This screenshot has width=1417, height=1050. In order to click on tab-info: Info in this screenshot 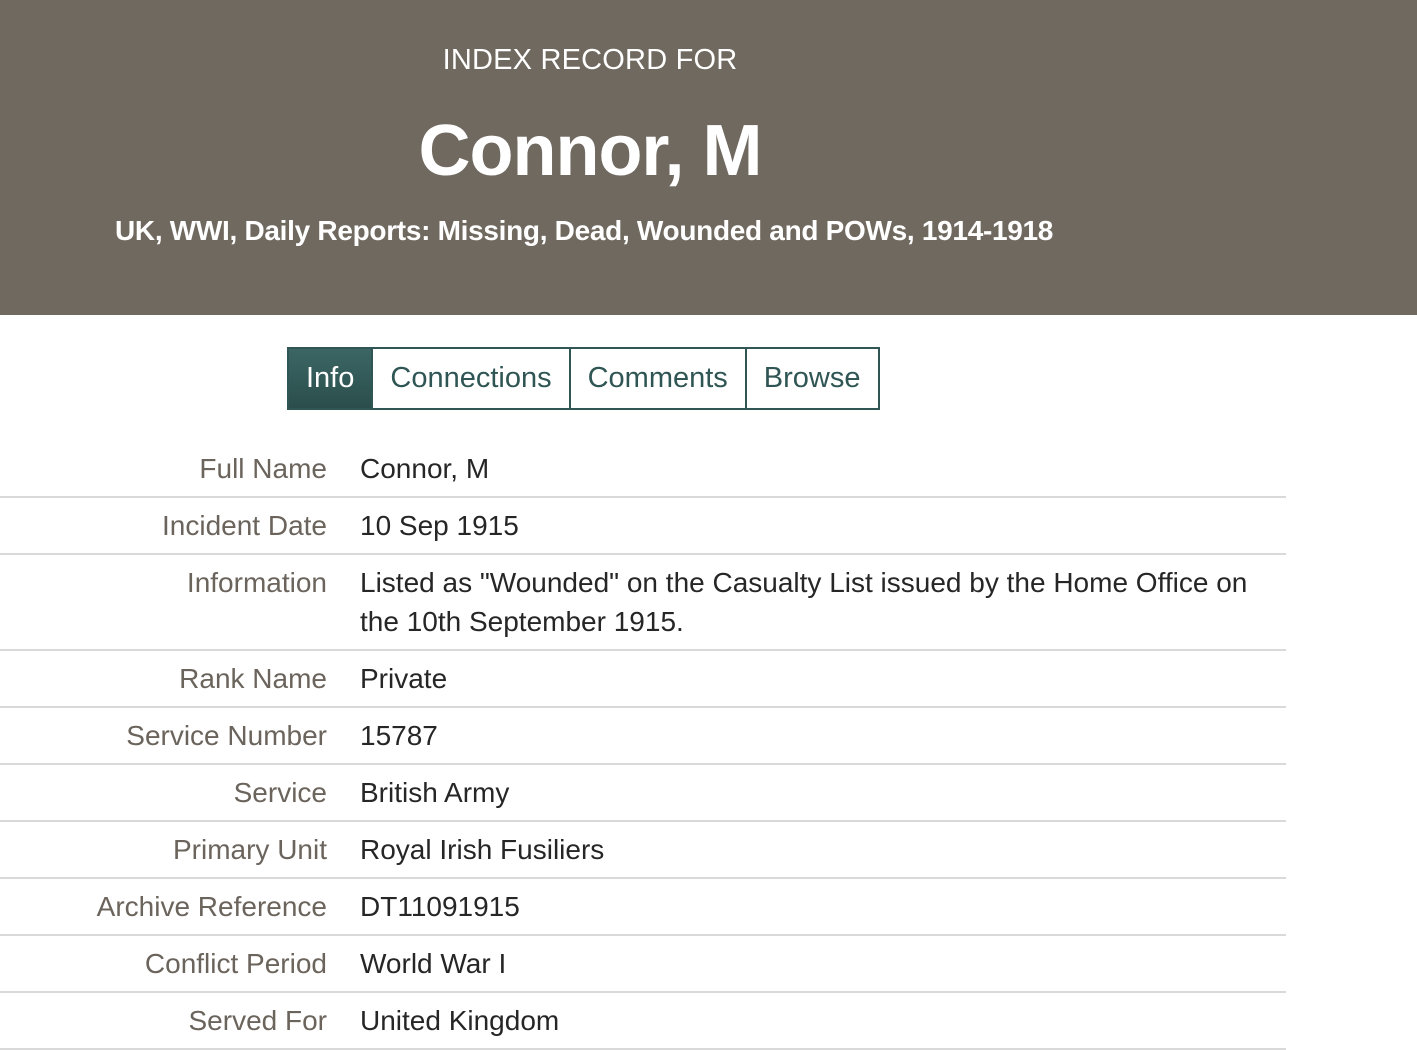, I will do `click(330, 378)`.